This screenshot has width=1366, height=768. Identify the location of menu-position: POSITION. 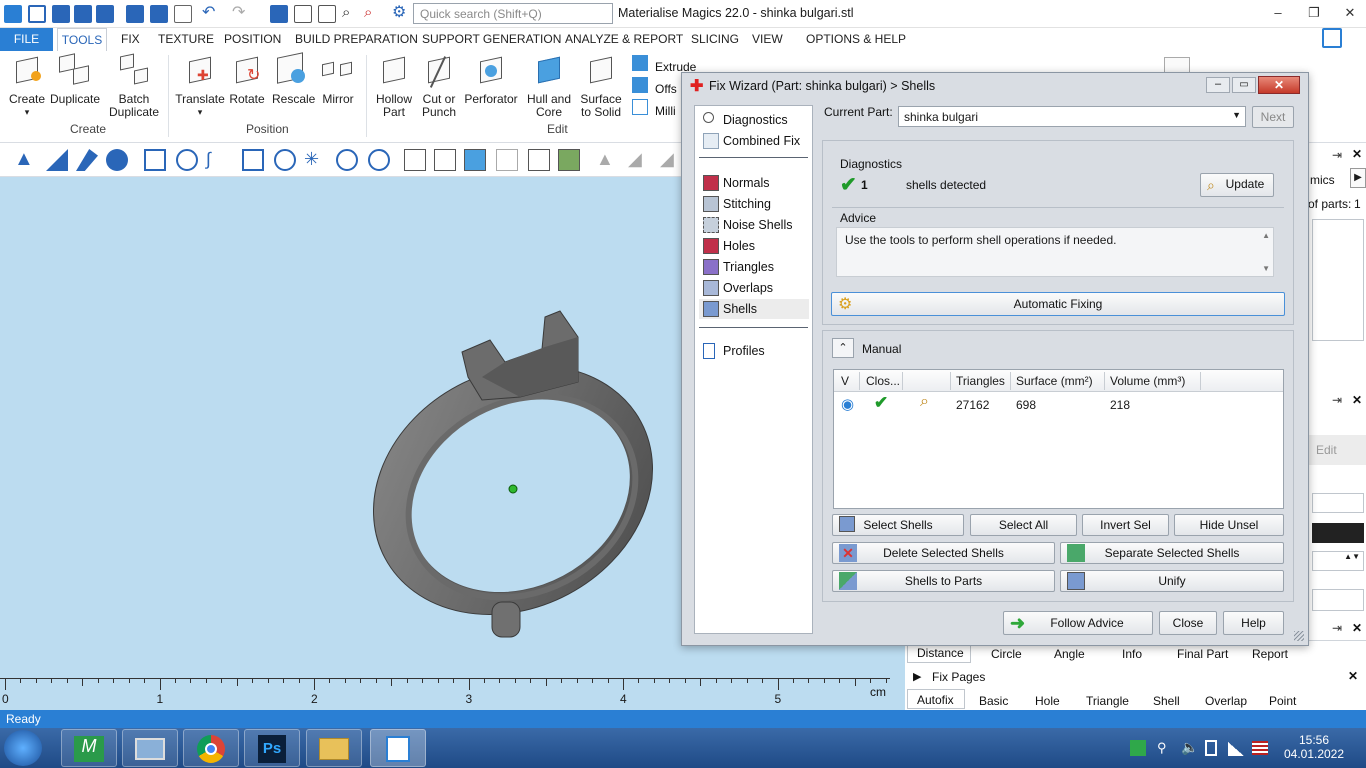
(252, 39).